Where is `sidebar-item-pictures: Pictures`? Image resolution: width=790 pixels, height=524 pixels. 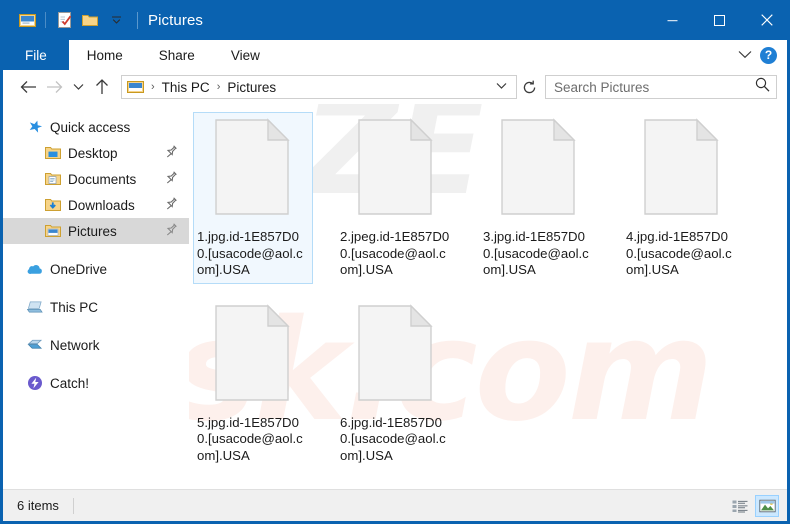 sidebar-item-pictures: Pictures is located at coordinates (96, 231).